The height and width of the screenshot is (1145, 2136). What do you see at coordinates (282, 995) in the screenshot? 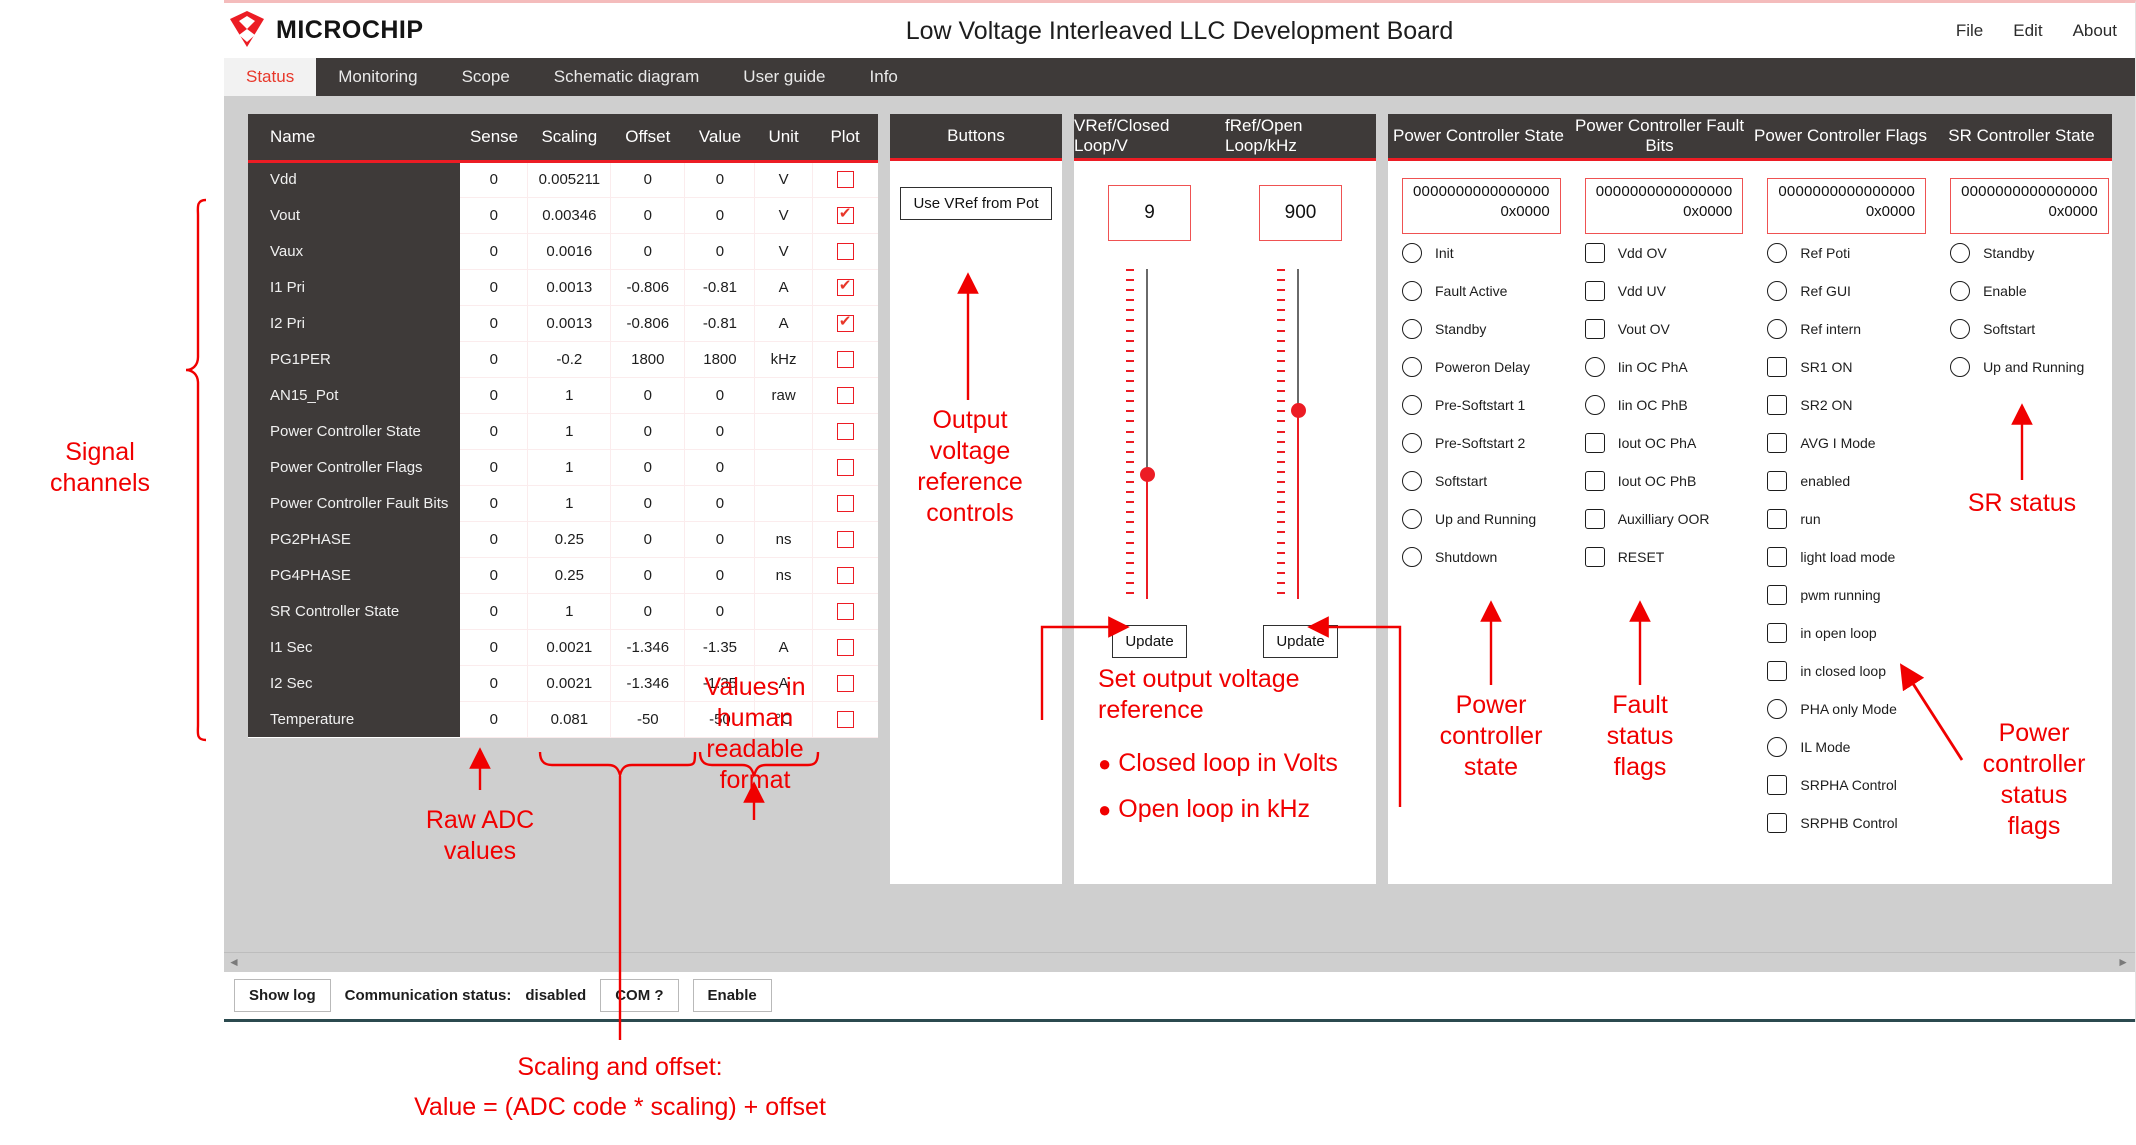
I see `show-log-button: Show log` at bounding box center [282, 995].